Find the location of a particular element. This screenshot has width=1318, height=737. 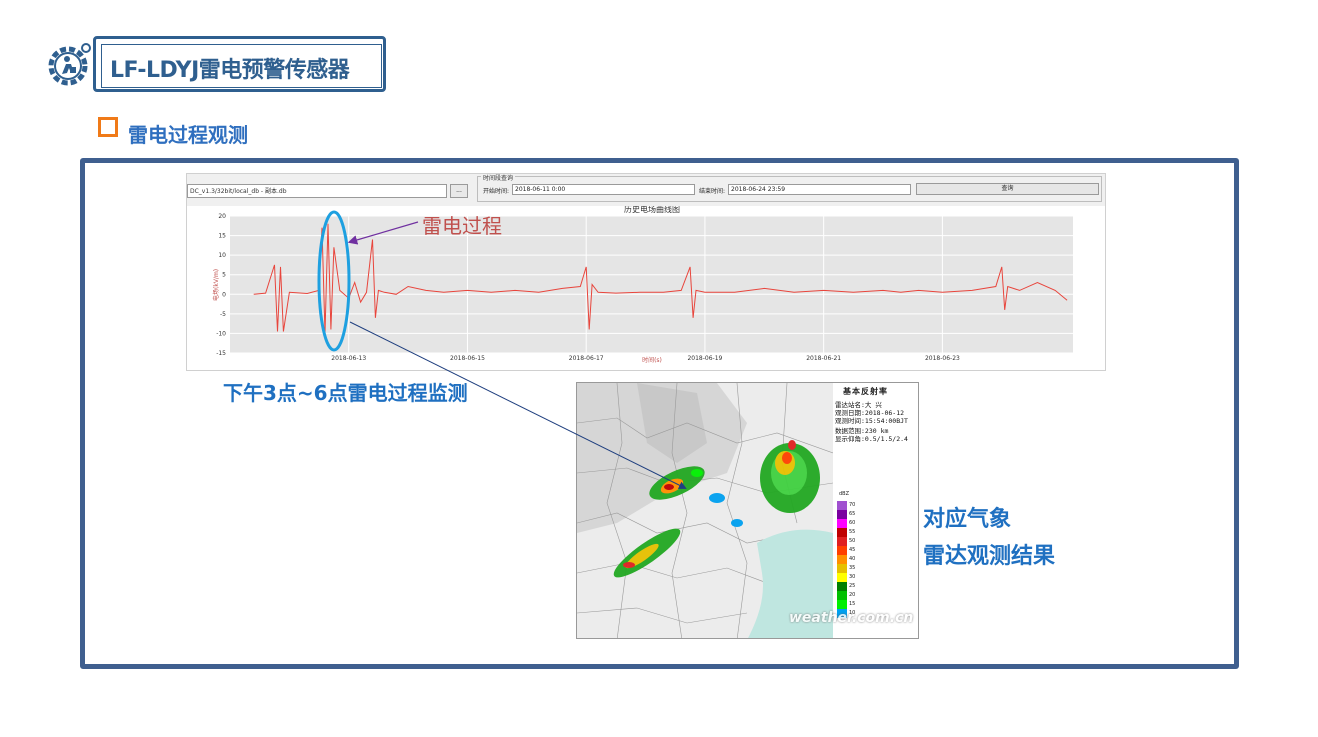

chart-plot-background is located at coordinates (651, 284).